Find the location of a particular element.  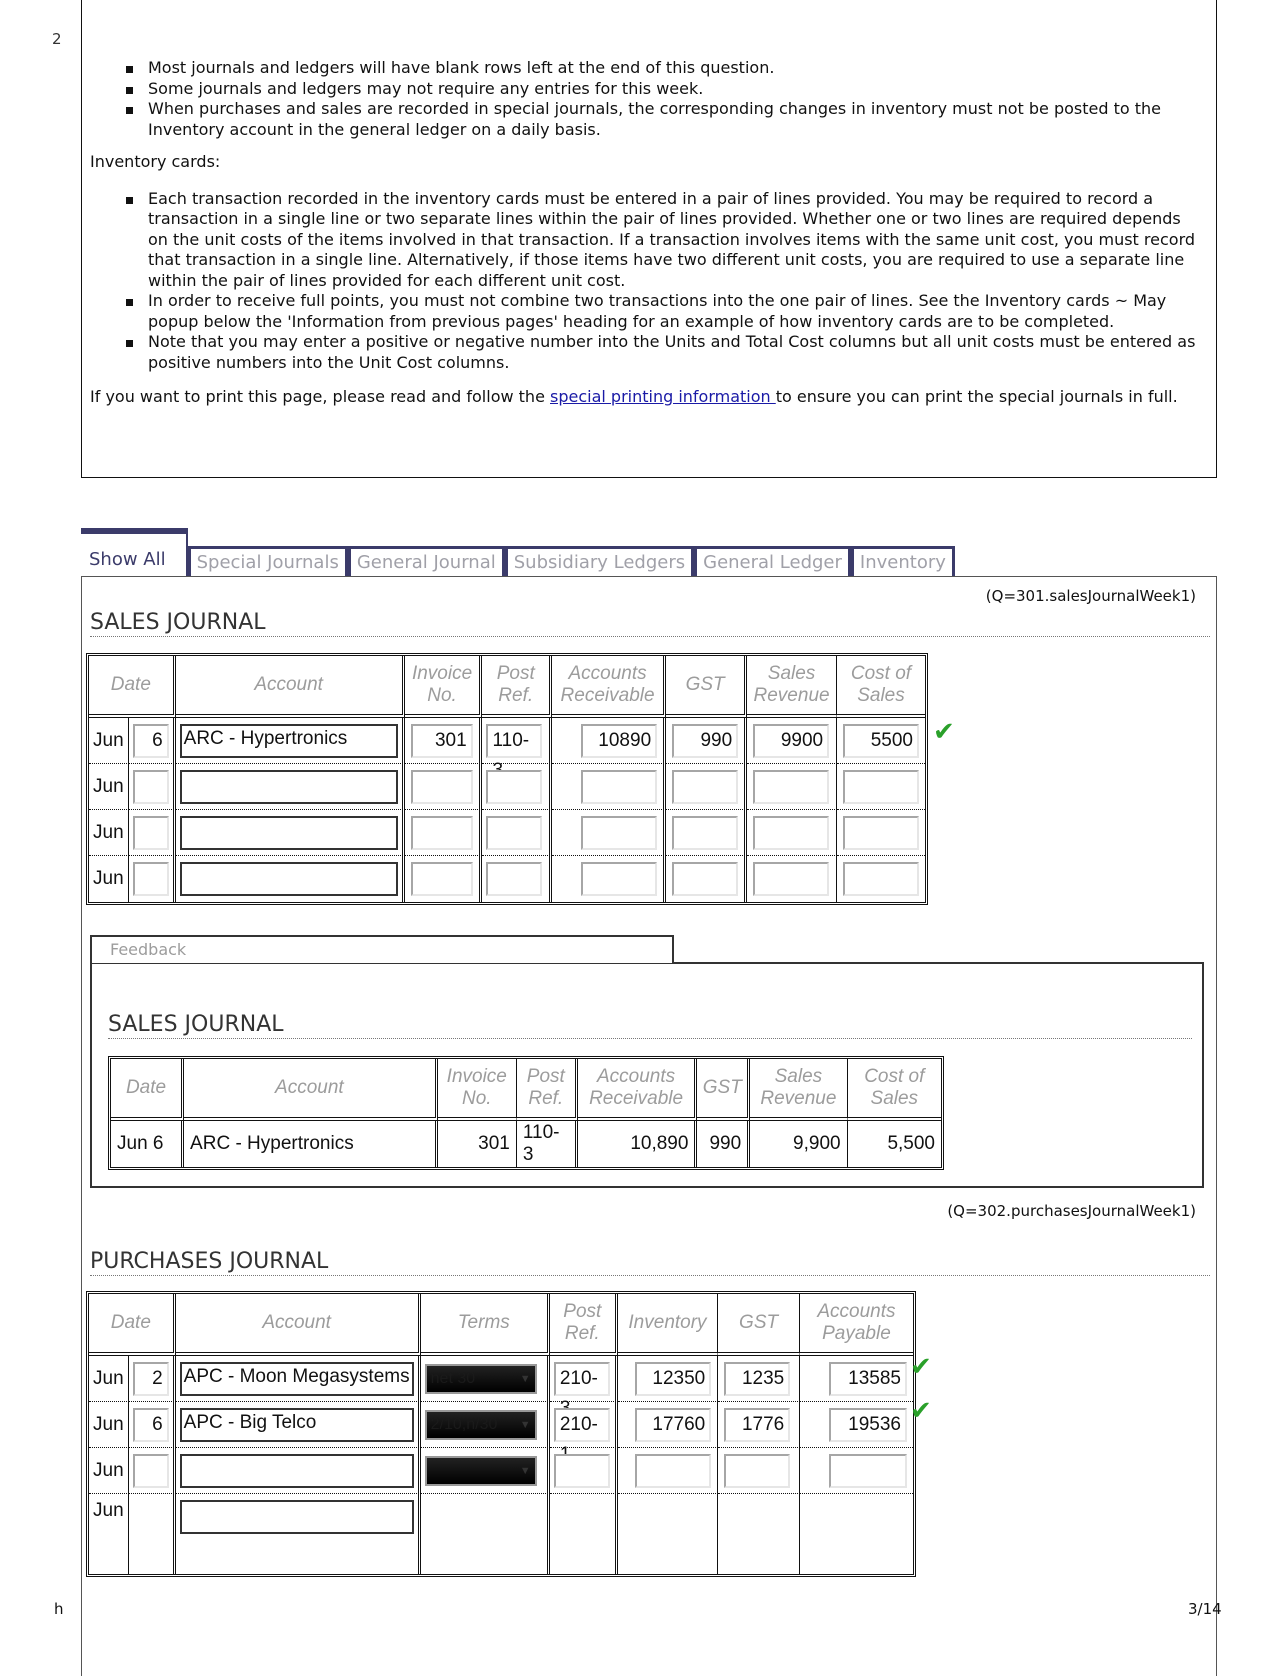

tab-show-all: Show All is located at coordinates (134, 552).